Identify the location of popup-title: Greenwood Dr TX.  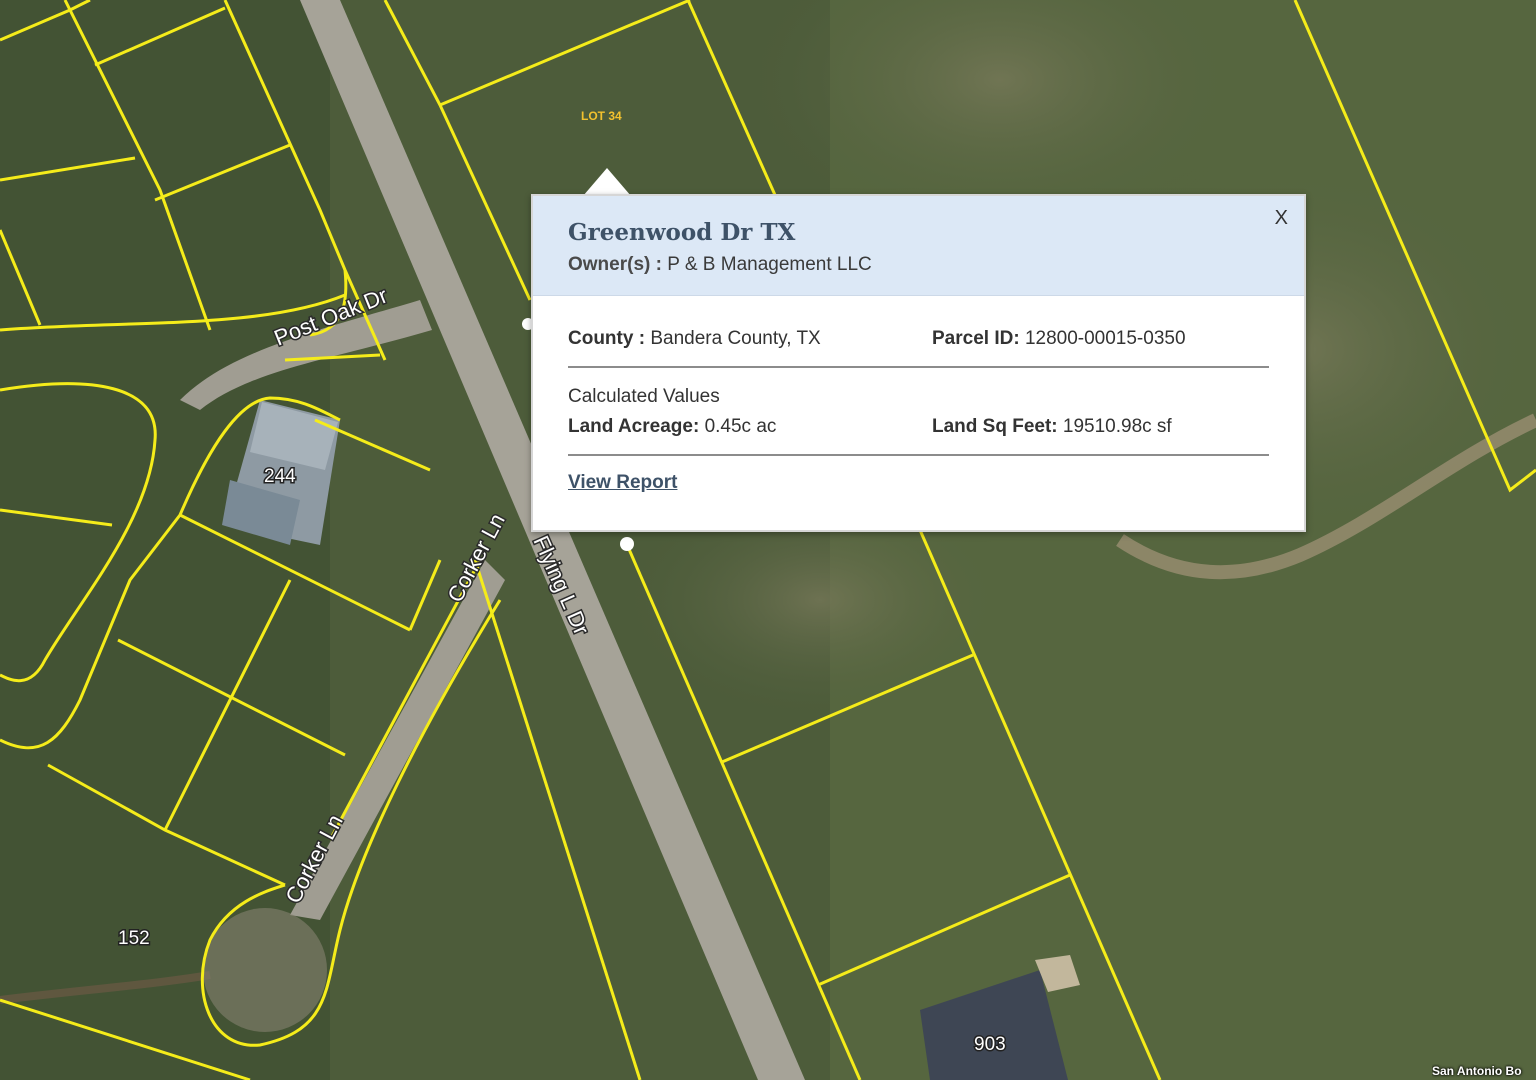
(682, 232).